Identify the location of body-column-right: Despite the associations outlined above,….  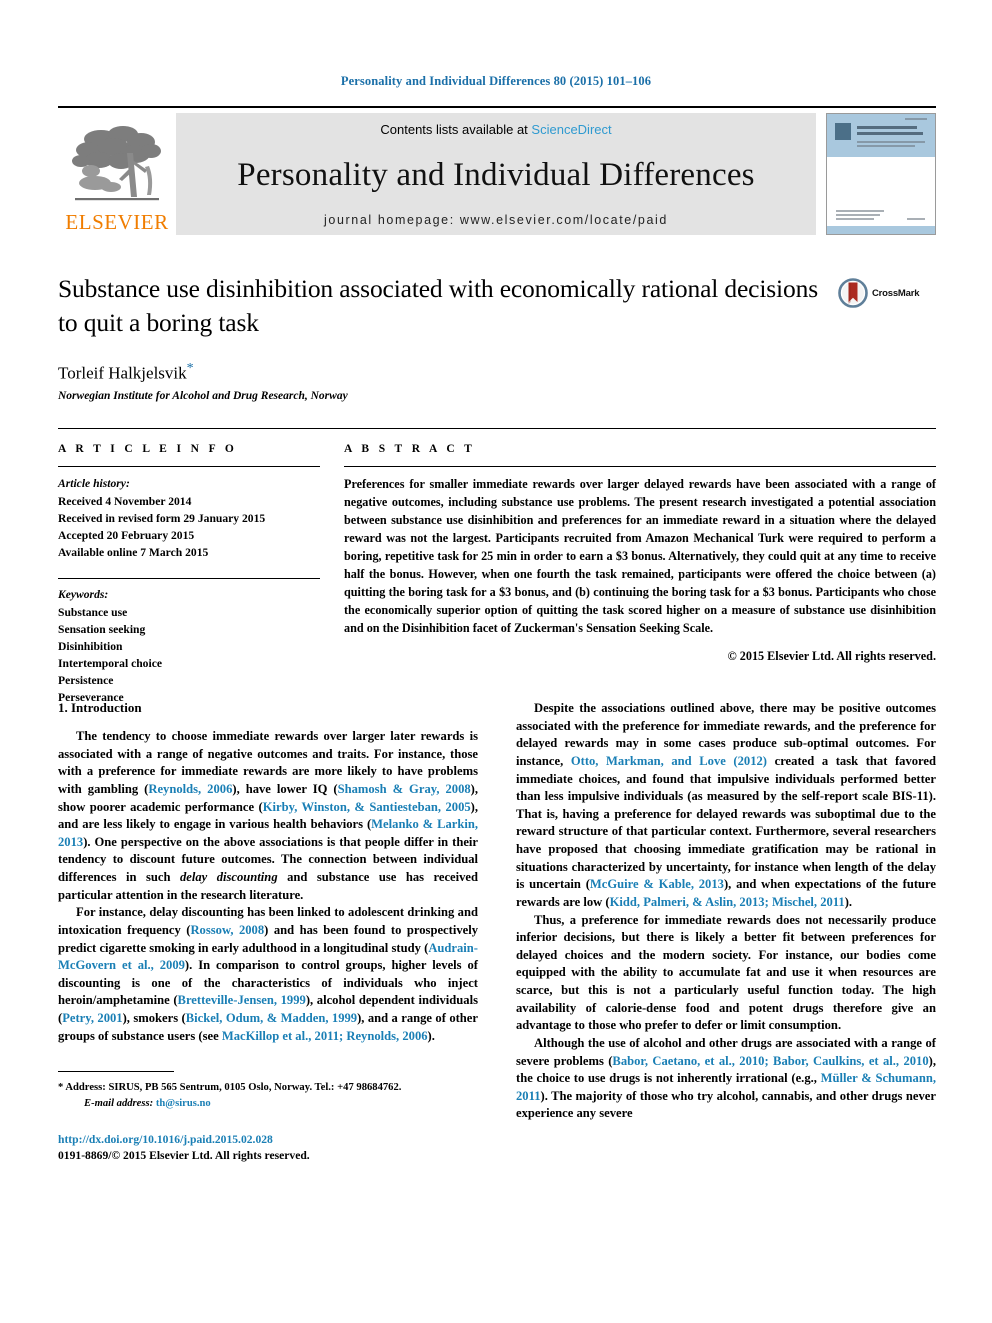
(726, 932).